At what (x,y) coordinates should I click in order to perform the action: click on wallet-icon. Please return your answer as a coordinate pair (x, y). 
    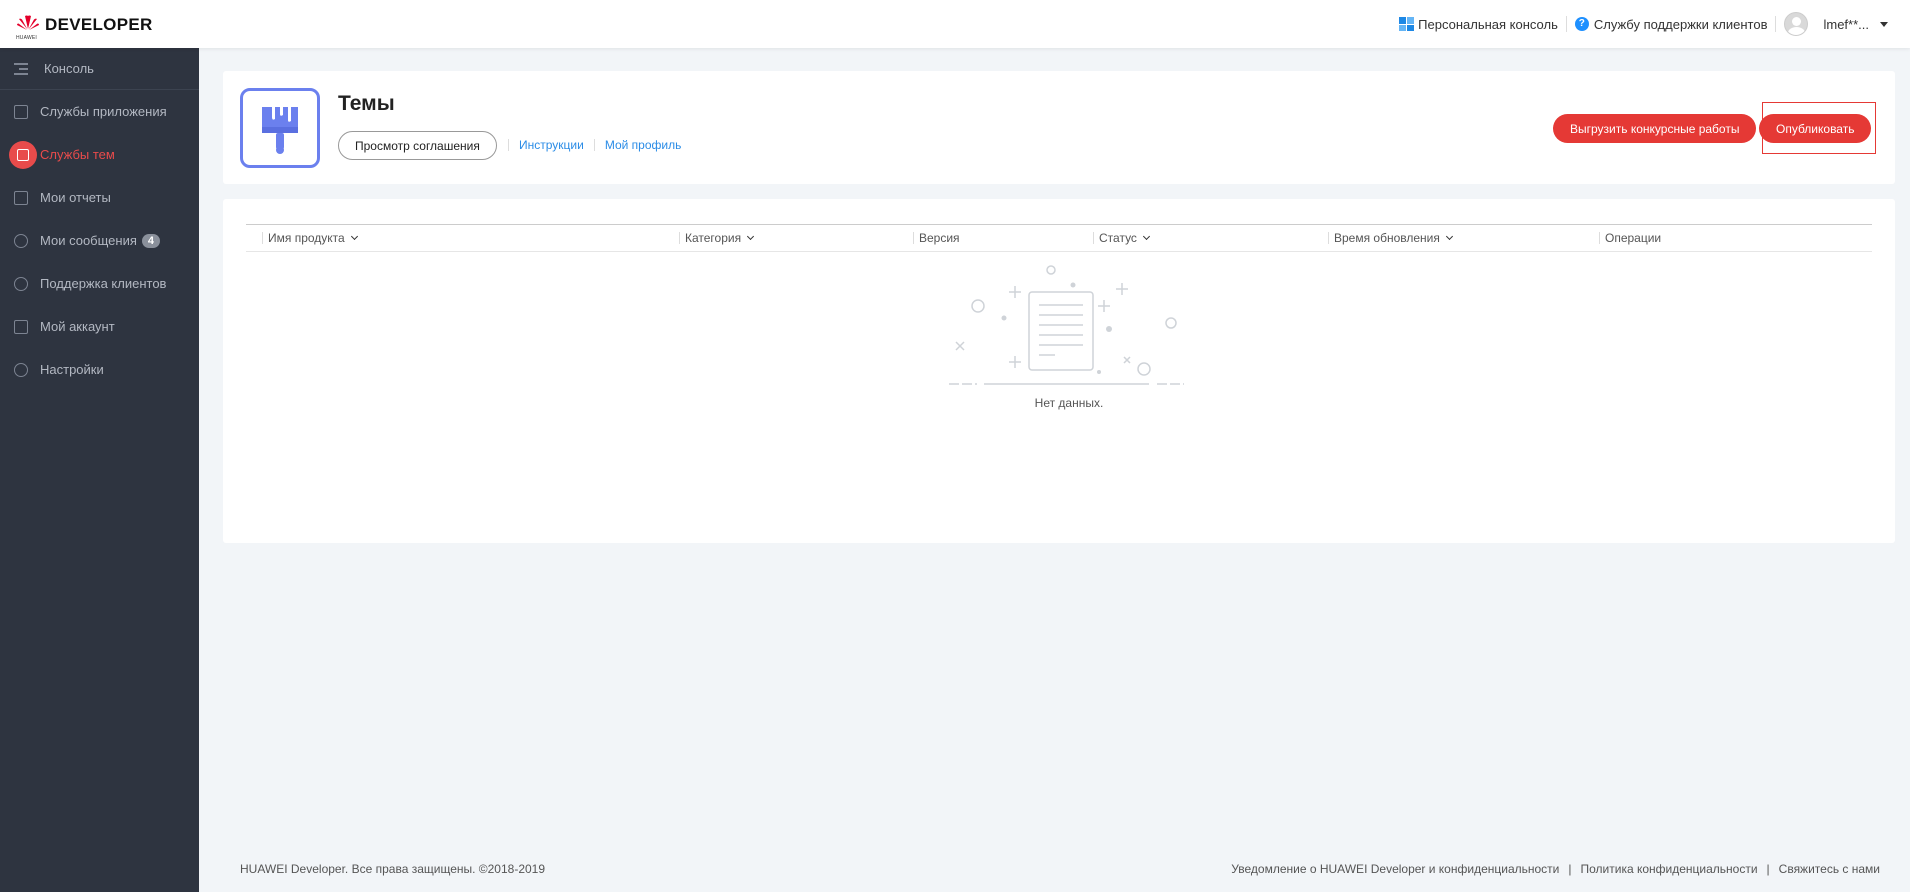
    Looking at the image, I should click on (21, 326).